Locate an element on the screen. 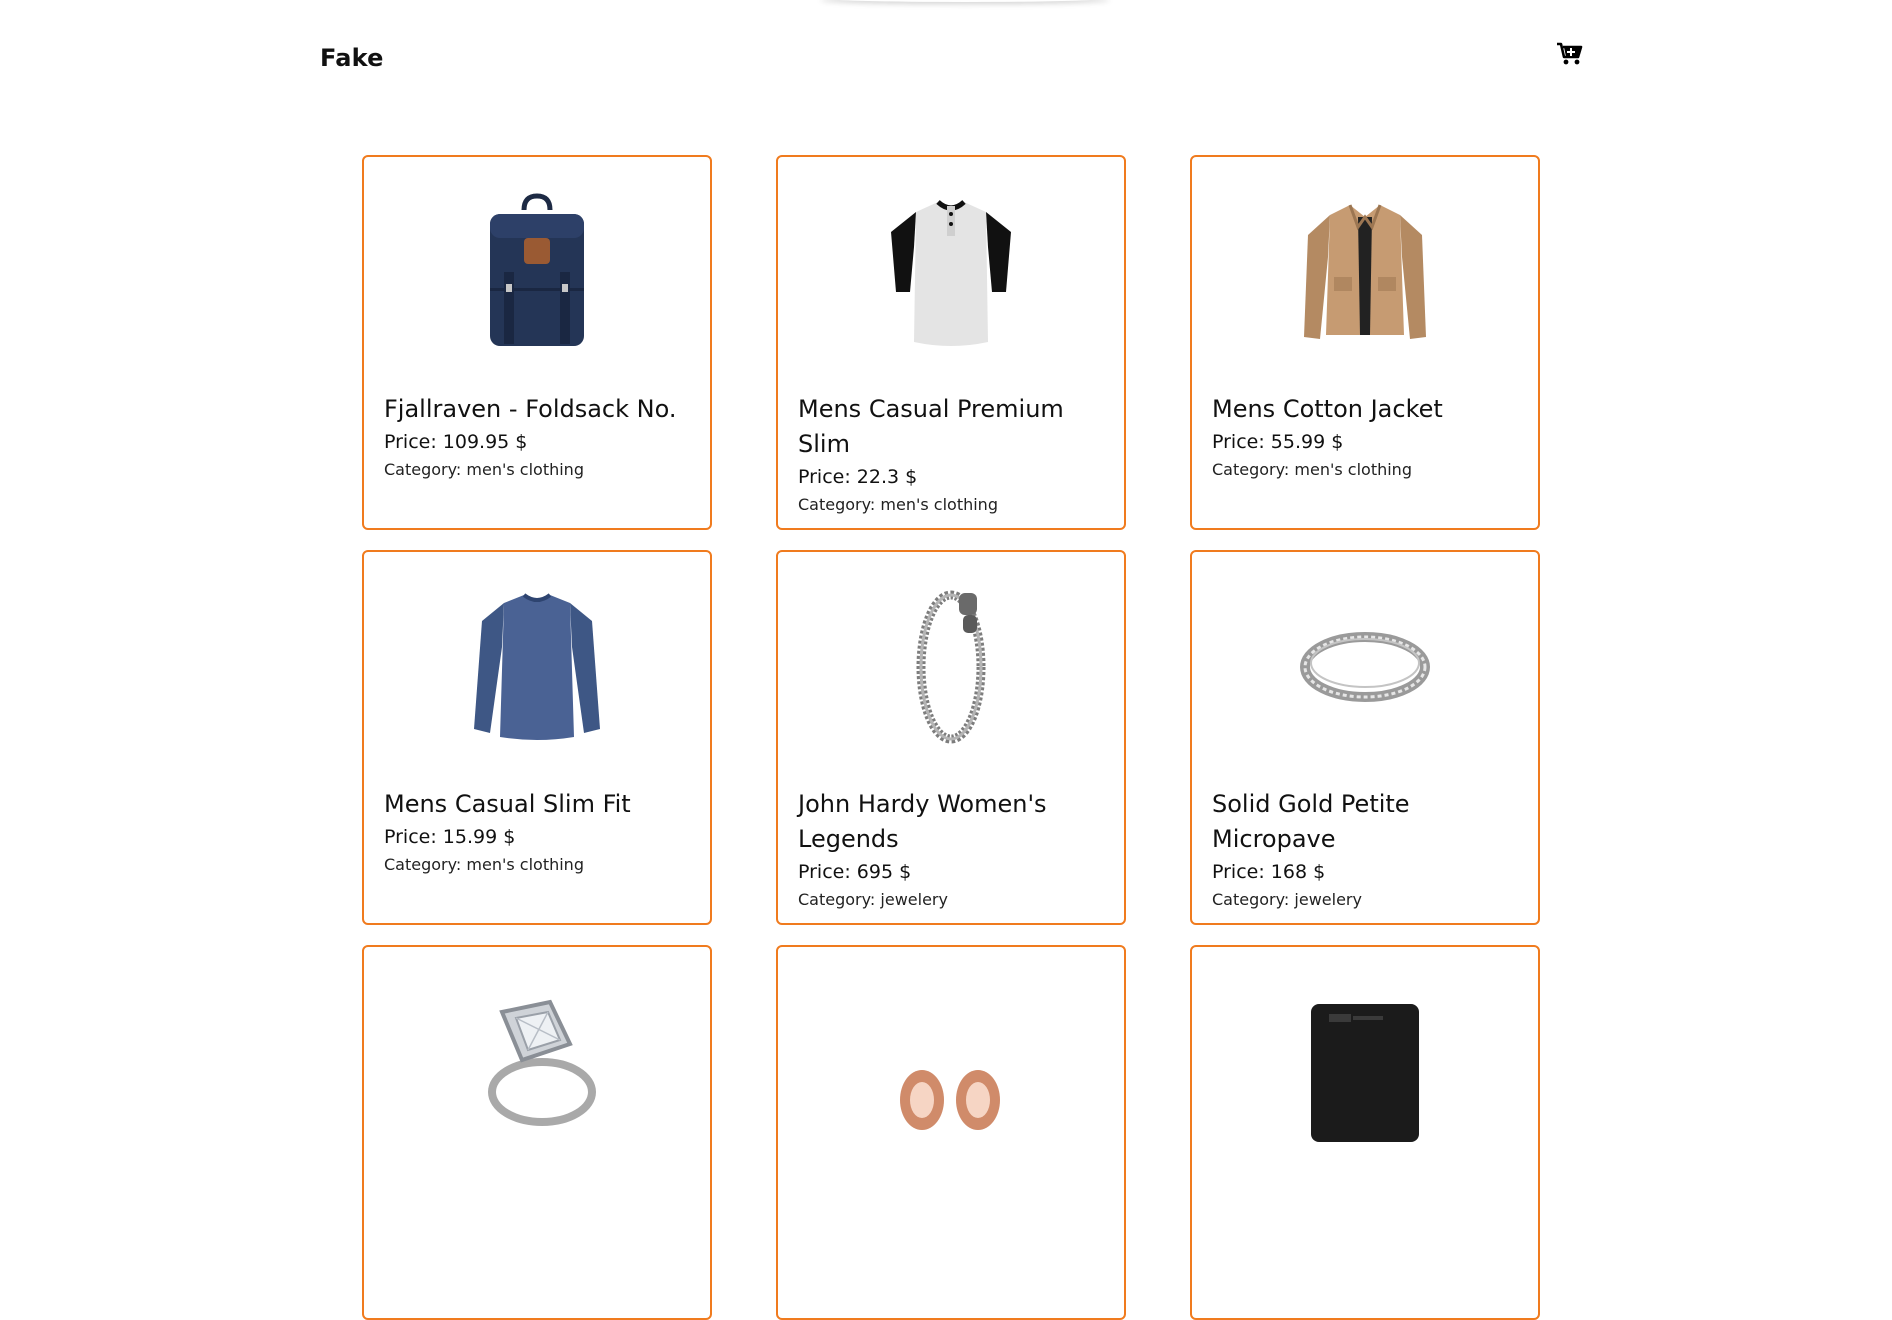 The width and height of the screenshot is (1892, 1320). top-shadow is located at coordinates (965, 1).